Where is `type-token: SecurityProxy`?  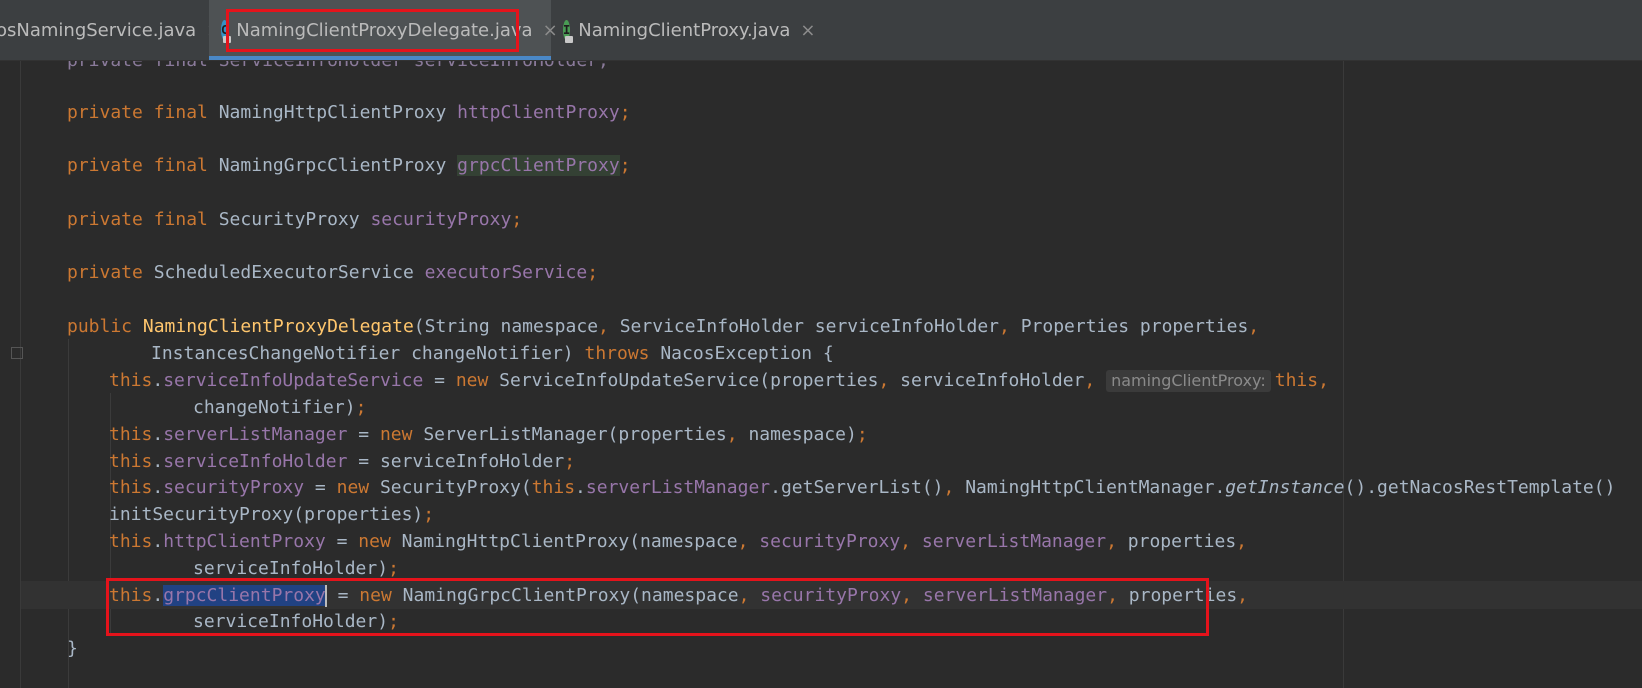 type-token: SecurityProxy is located at coordinates (294, 219).